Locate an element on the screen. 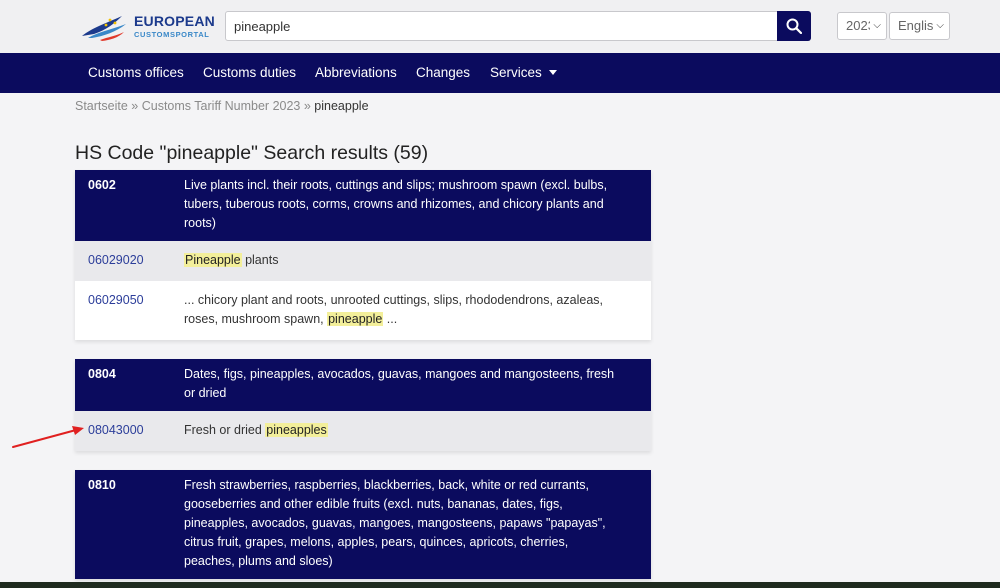 Image resolution: width=1000 pixels, height=588 pixels. year-select: 2023 ⌵ is located at coordinates (862, 26).